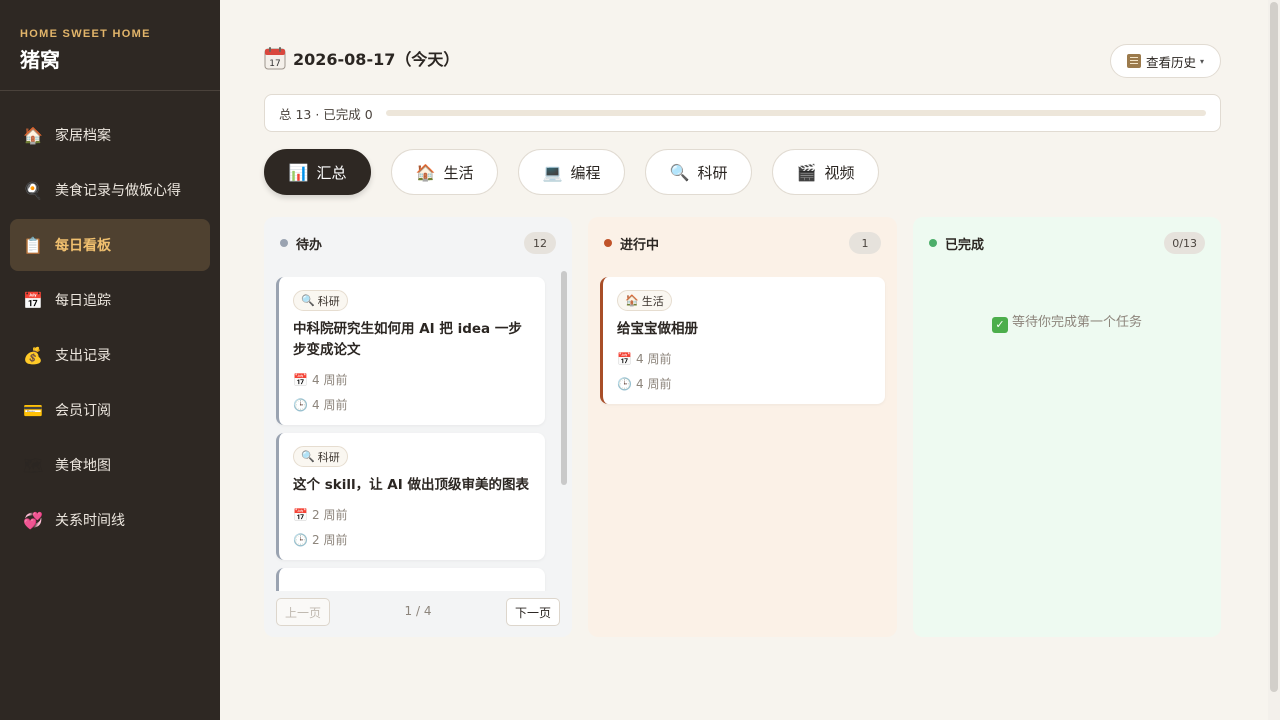 The image size is (1280, 720). I want to click on column-count-badge: 0/13, so click(1184, 243).